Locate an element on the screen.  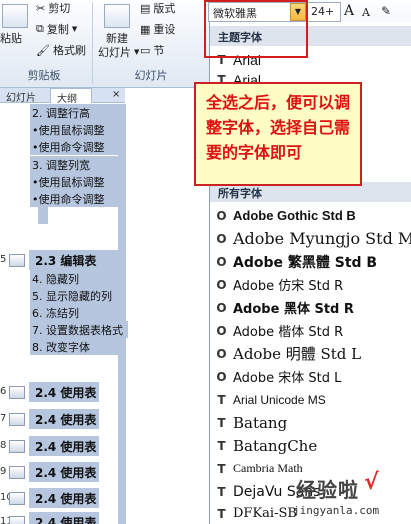
font-option-label: Arial Unicode MS is located at coordinates (279, 399).